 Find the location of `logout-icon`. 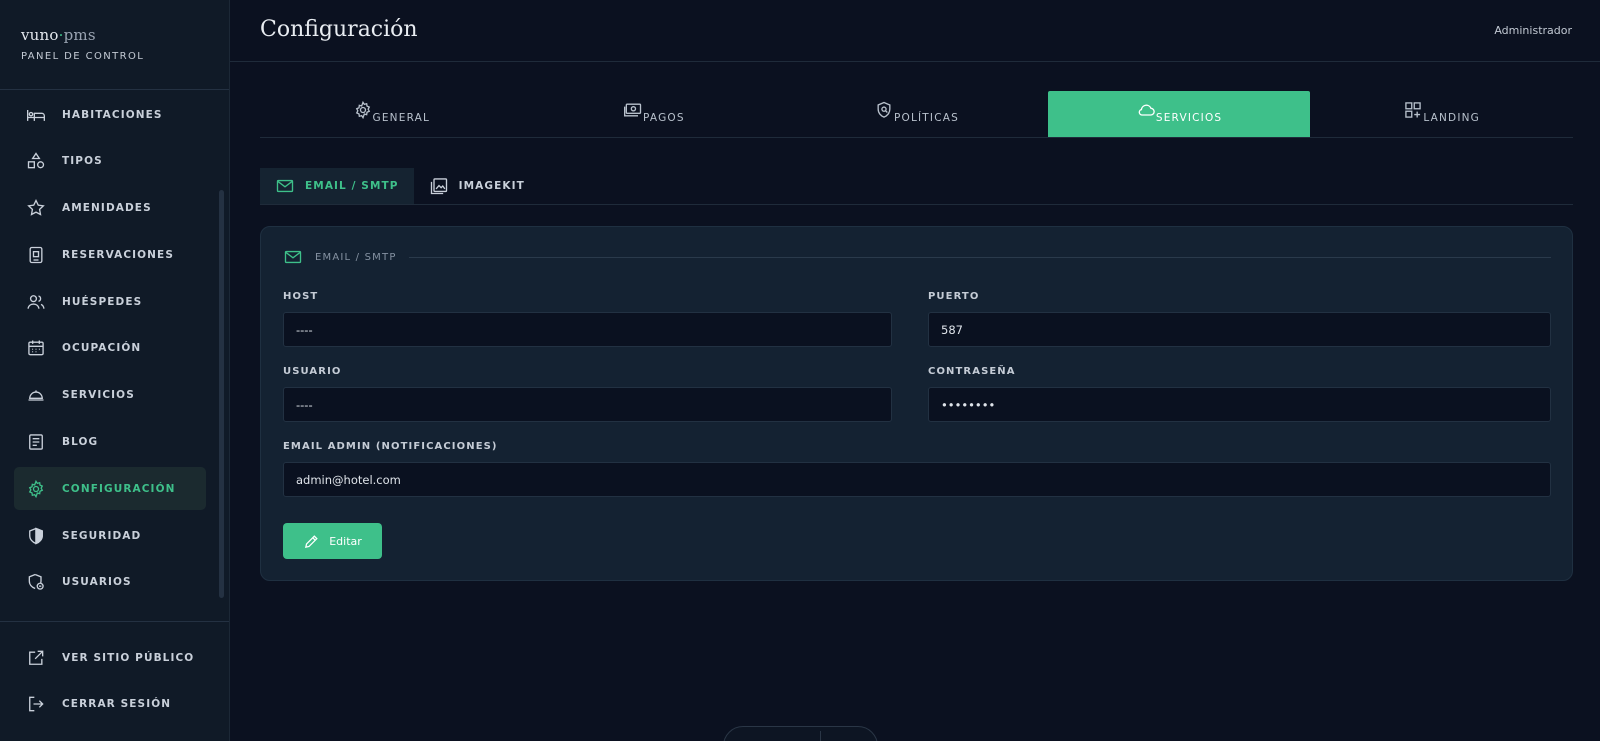

logout-icon is located at coordinates (36, 704).